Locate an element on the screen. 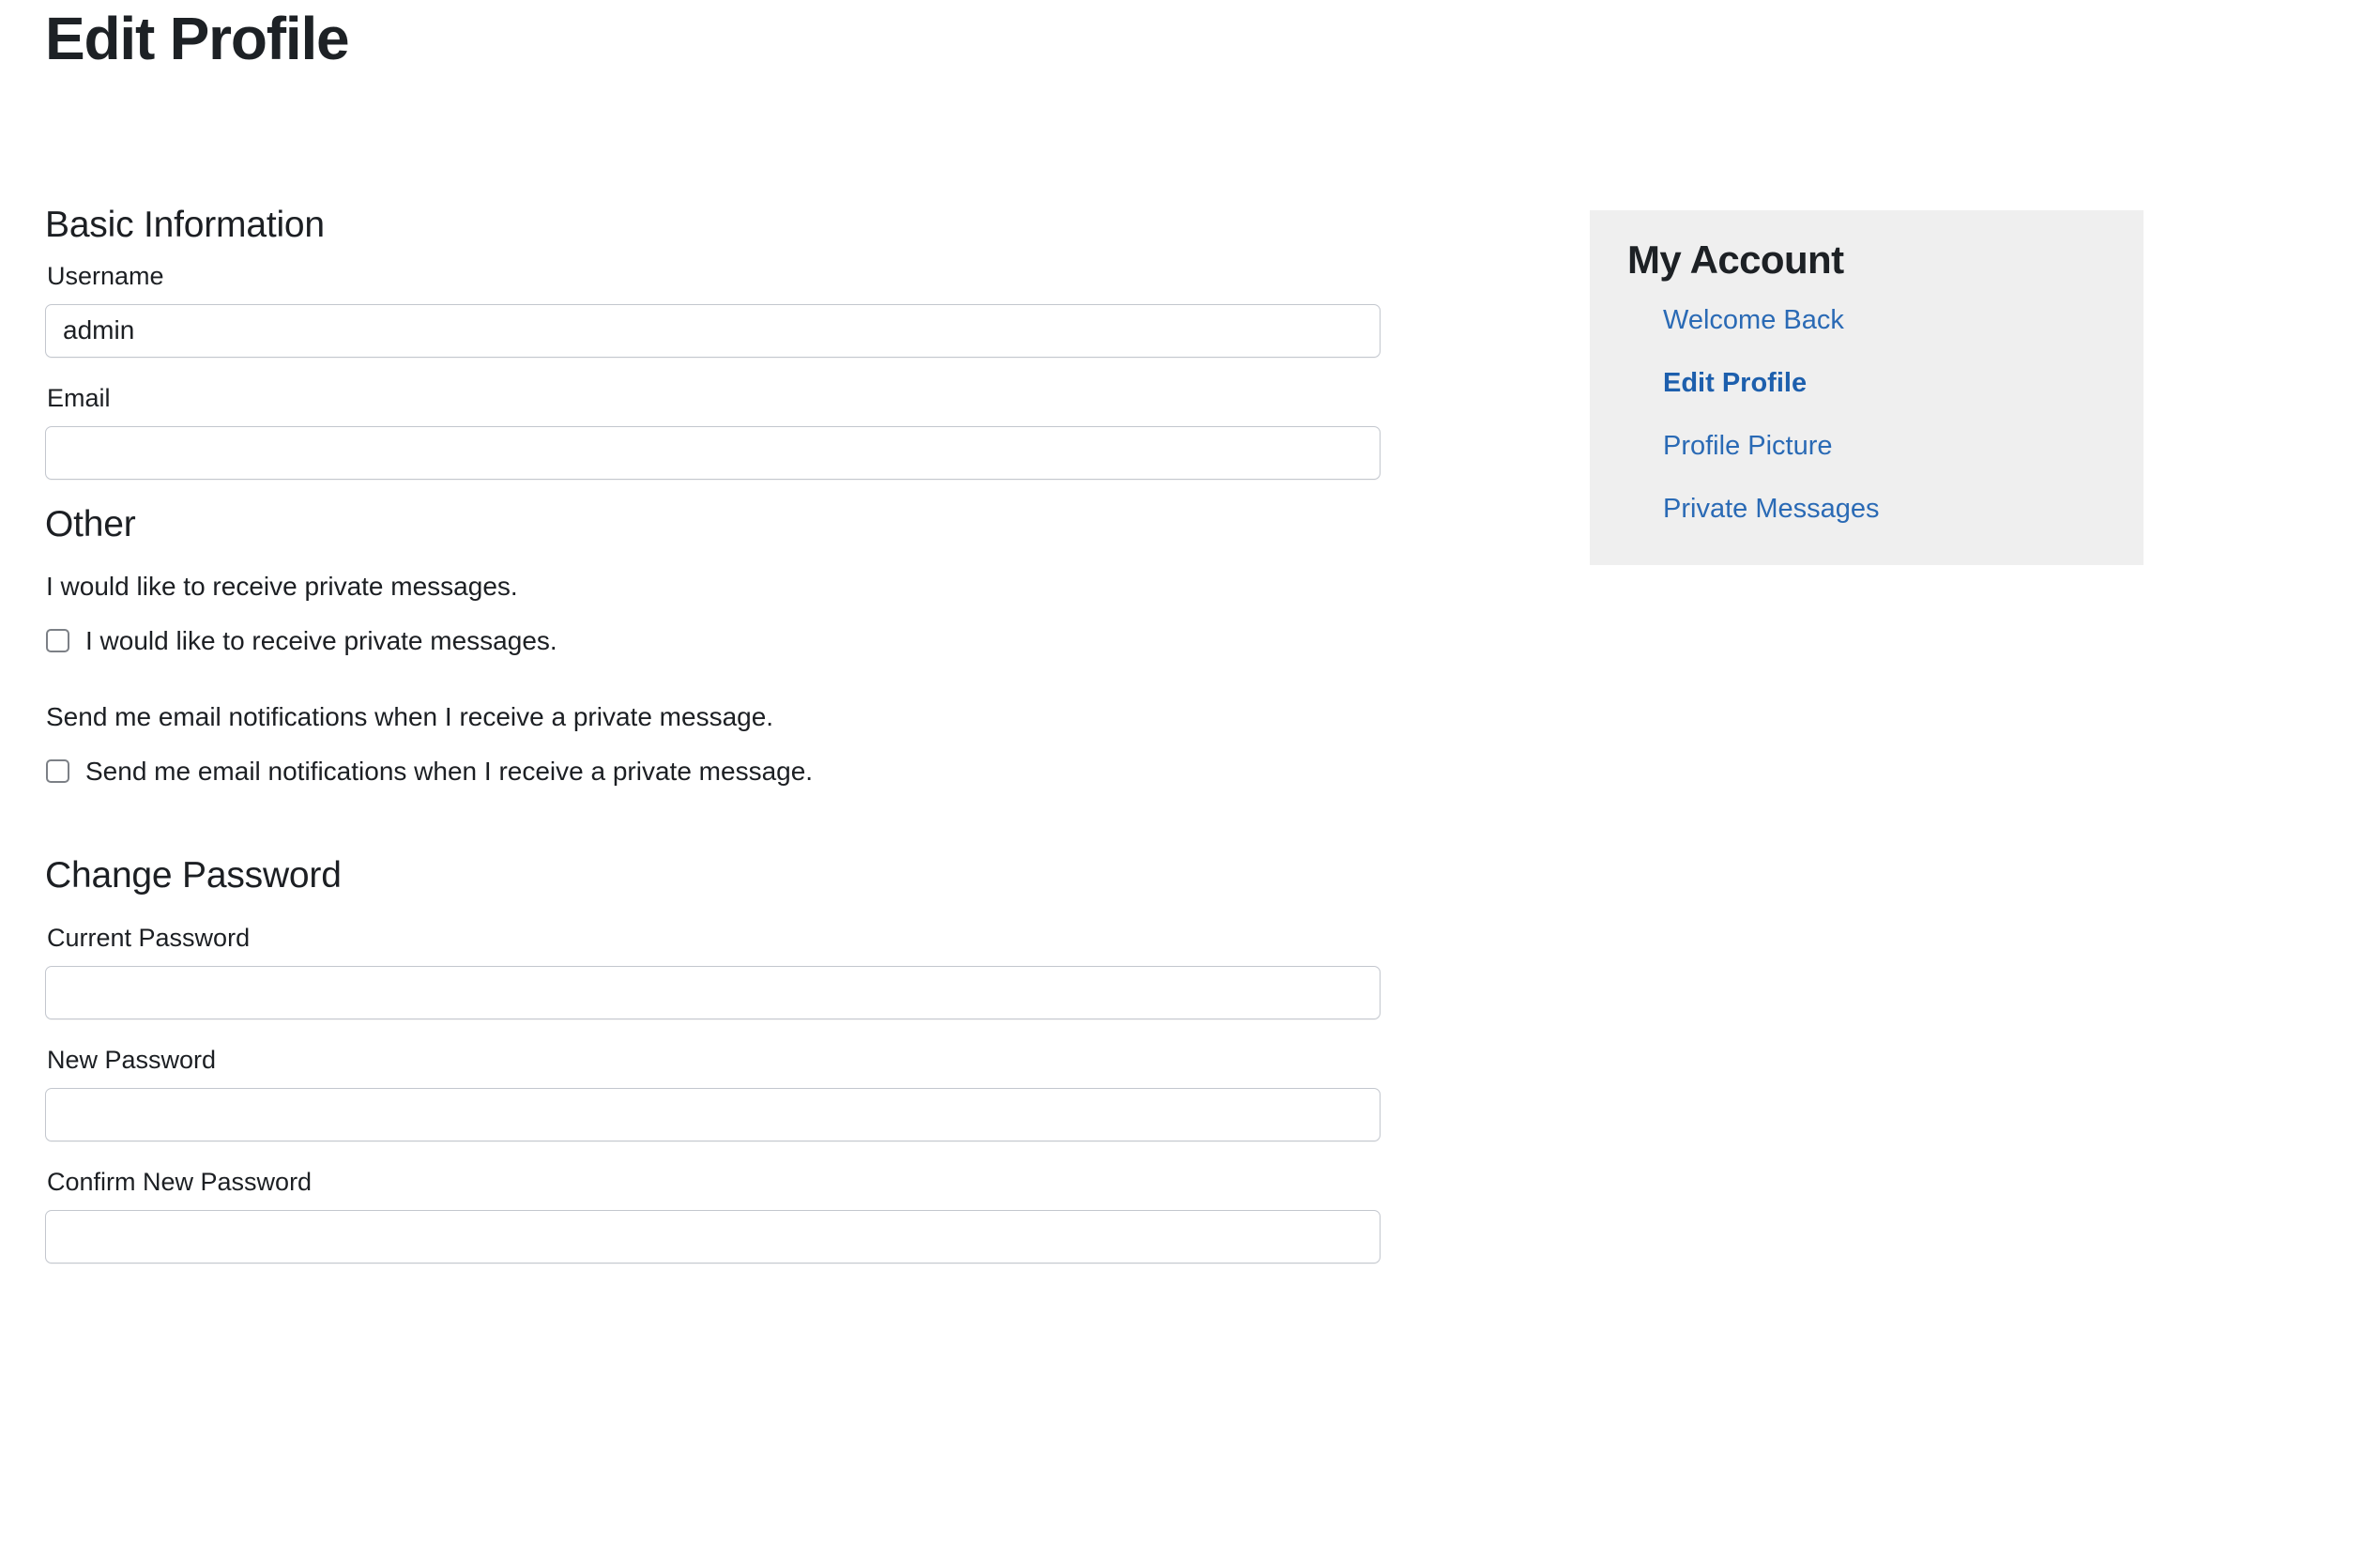  email-input is located at coordinates (713, 454).